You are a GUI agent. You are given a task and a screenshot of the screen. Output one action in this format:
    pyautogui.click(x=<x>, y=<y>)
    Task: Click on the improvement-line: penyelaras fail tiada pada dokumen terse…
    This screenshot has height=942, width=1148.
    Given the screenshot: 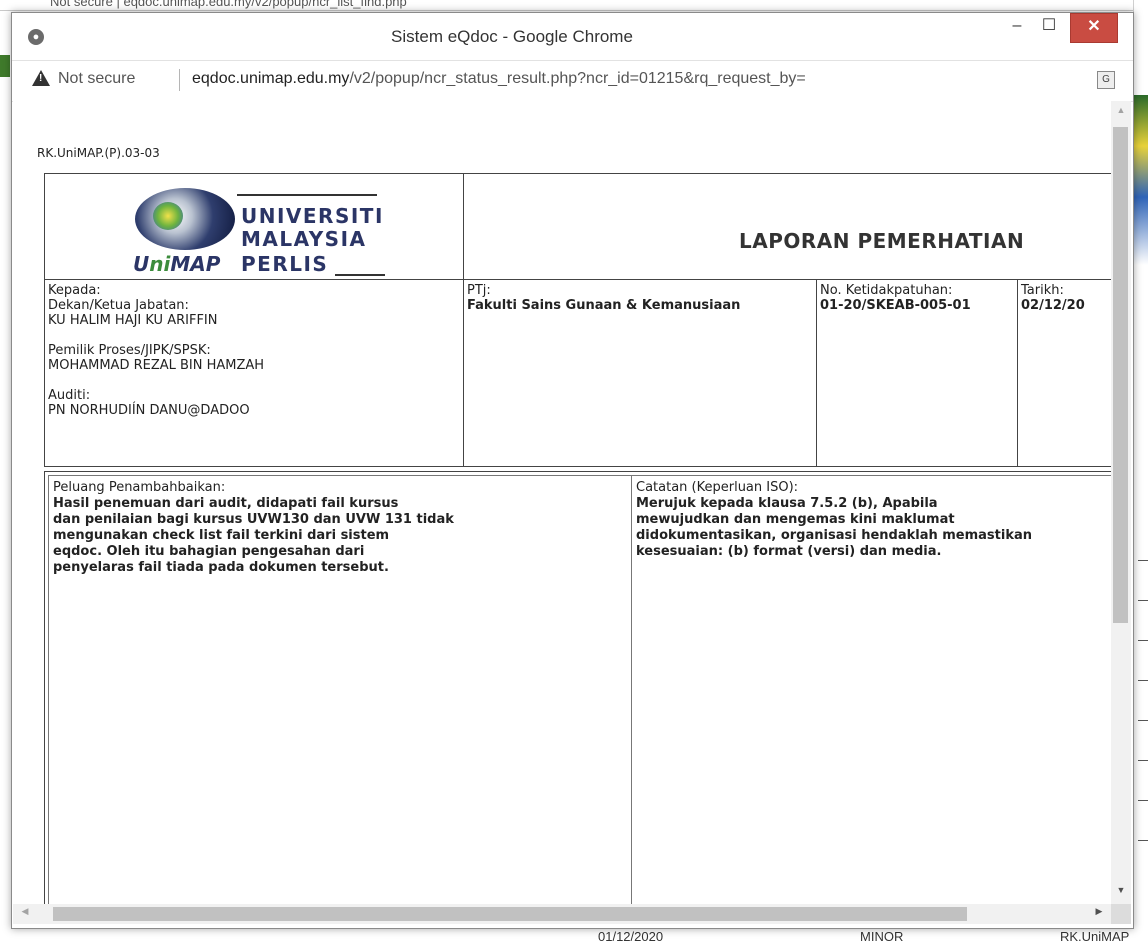 What is the action you would take?
    pyautogui.click(x=221, y=567)
    